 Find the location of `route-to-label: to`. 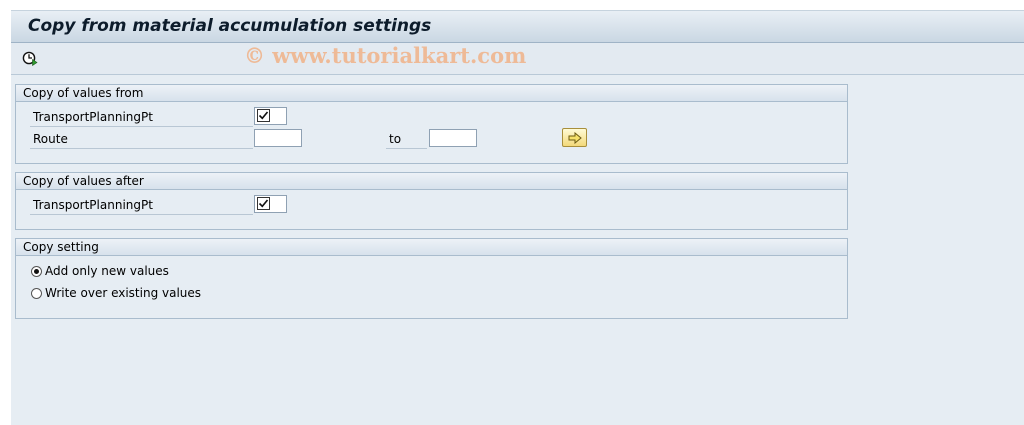

route-to-label: to is located at coordinates (406, 139).